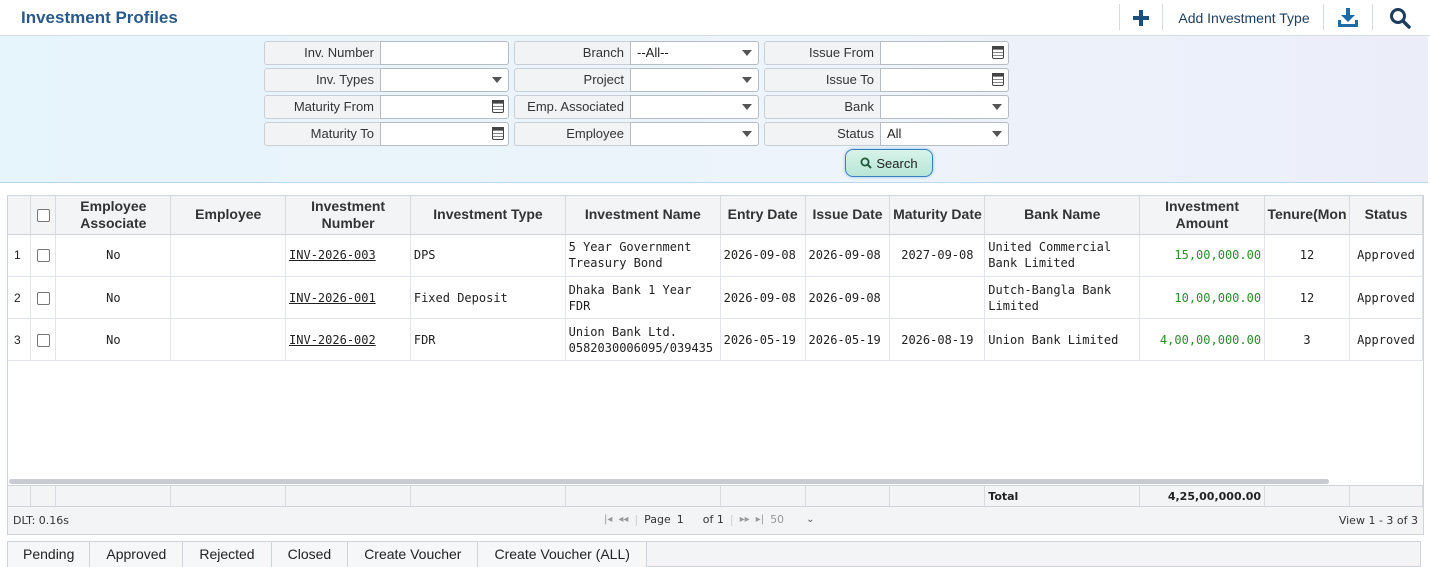  What do you see at coordinates (937, 215) in the screenshot?
I see `column-header: Maturity Date` at bounding box center [937, 215].